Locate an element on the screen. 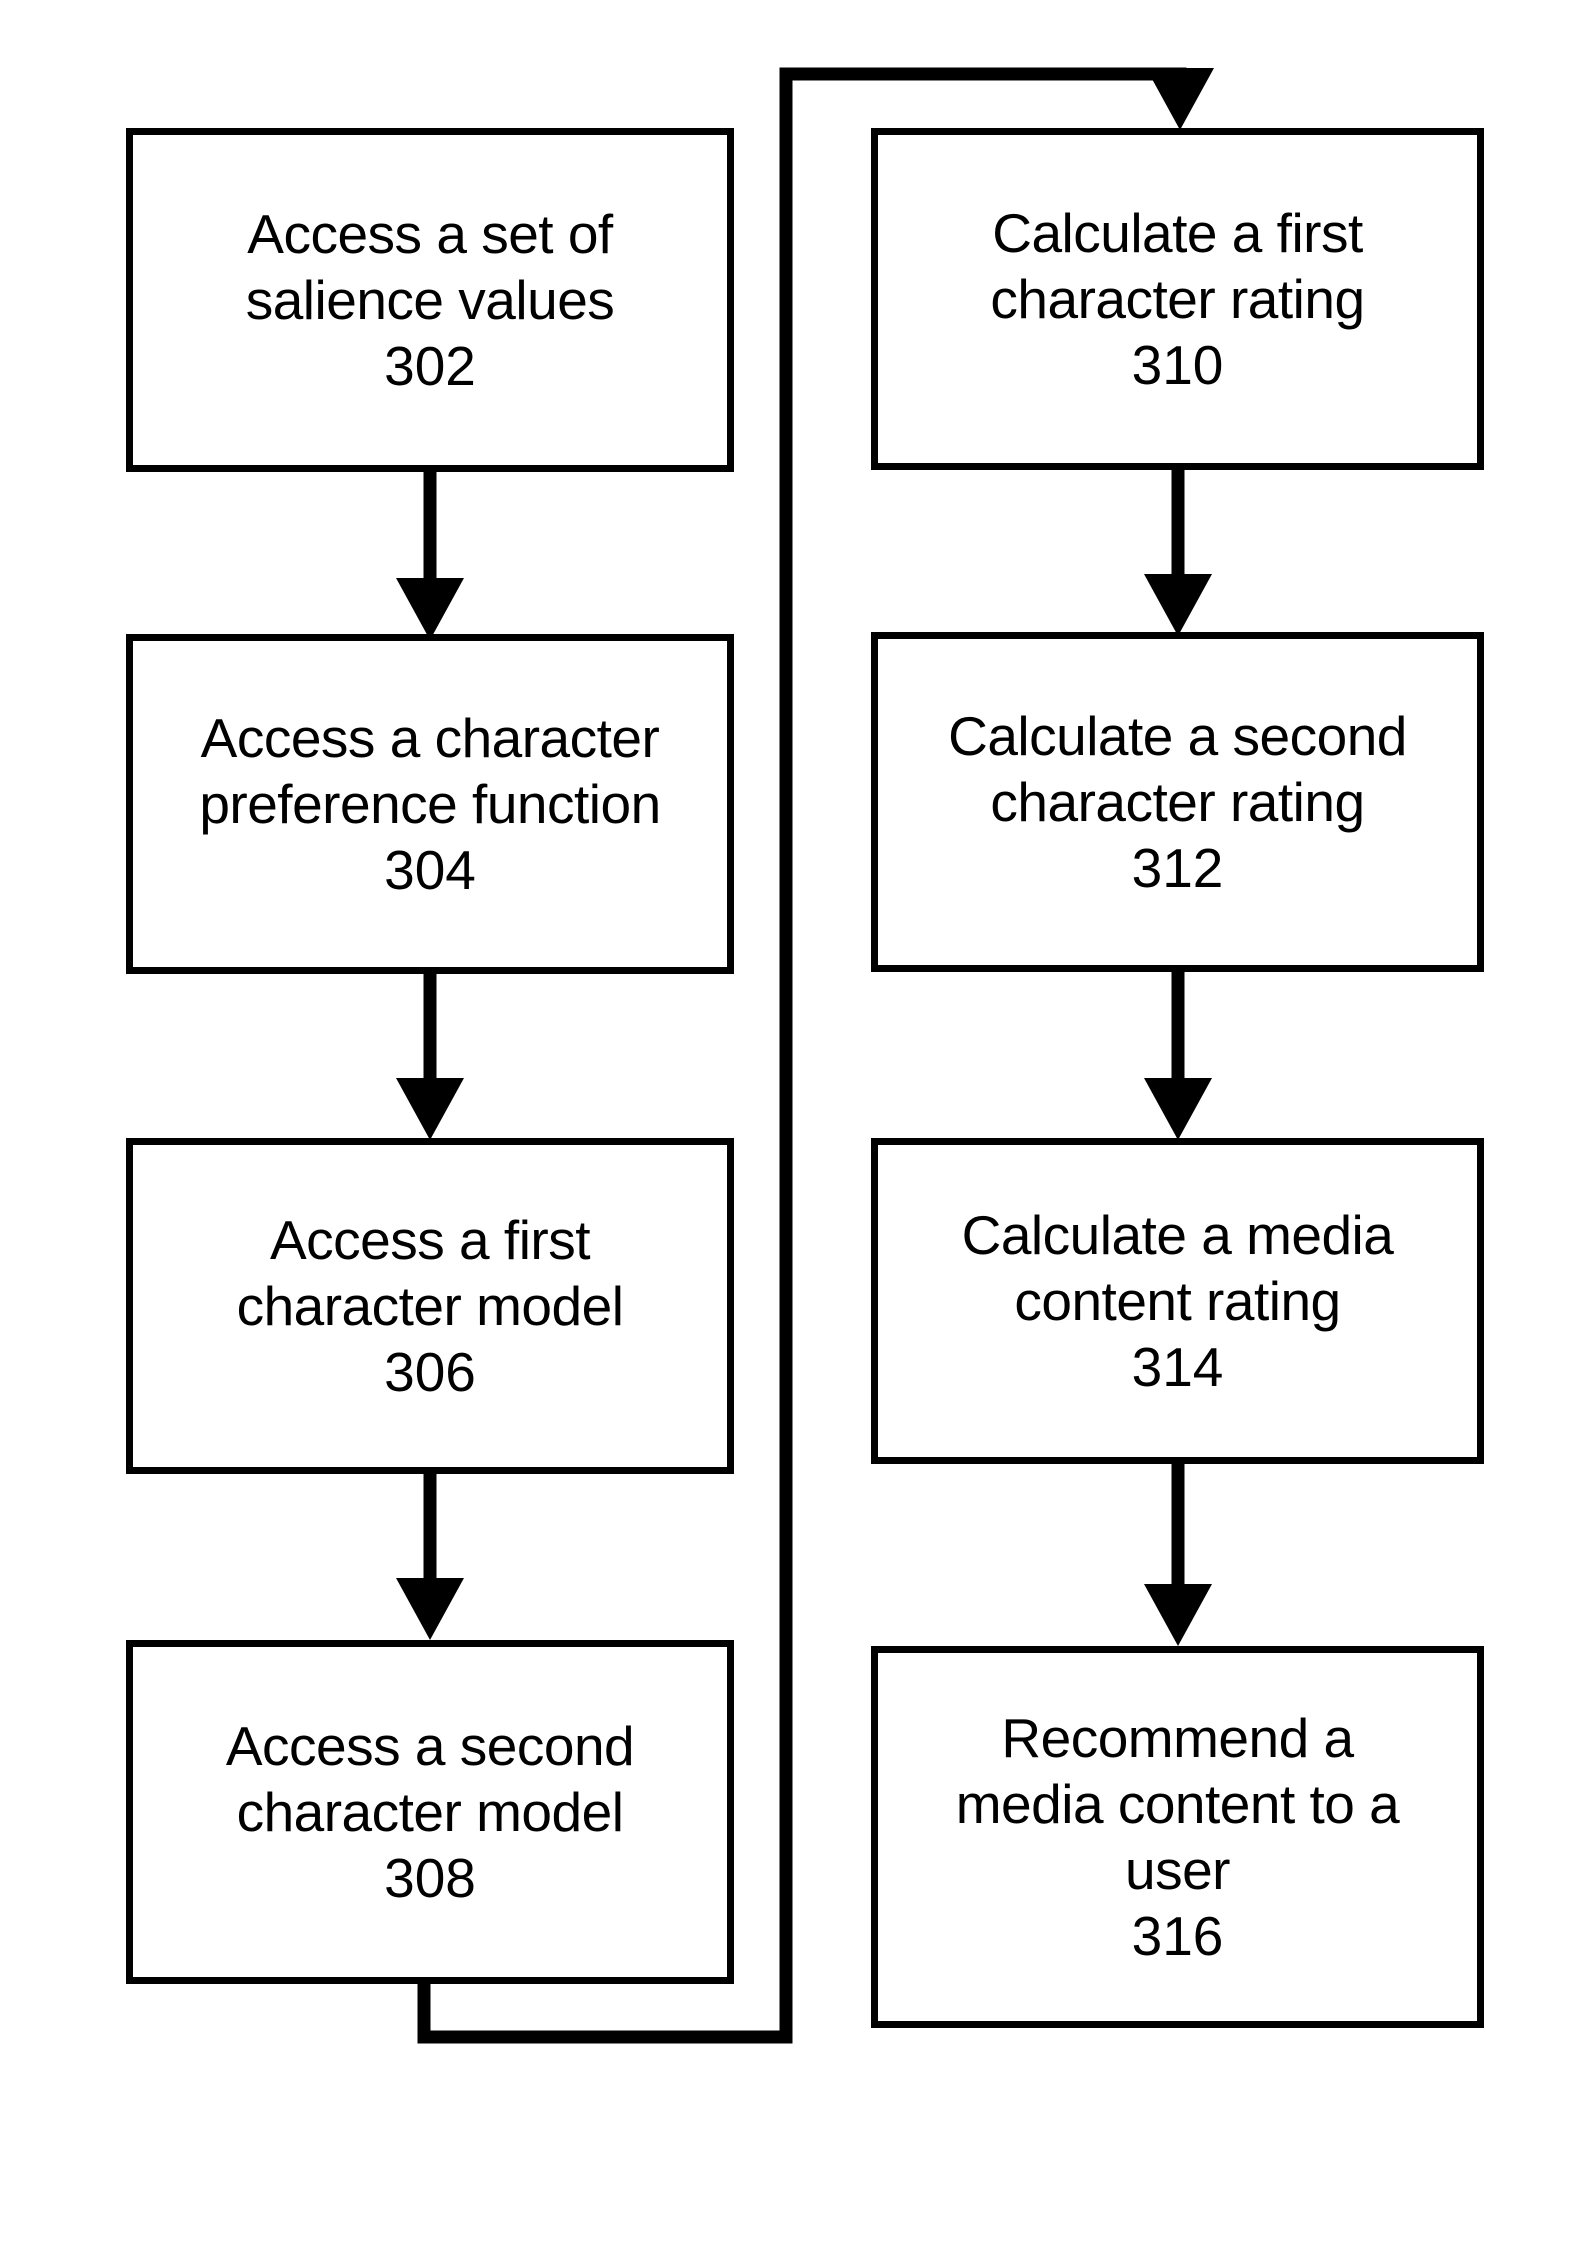  node-304-line-2: preference function is located at coordinates (430, 804).